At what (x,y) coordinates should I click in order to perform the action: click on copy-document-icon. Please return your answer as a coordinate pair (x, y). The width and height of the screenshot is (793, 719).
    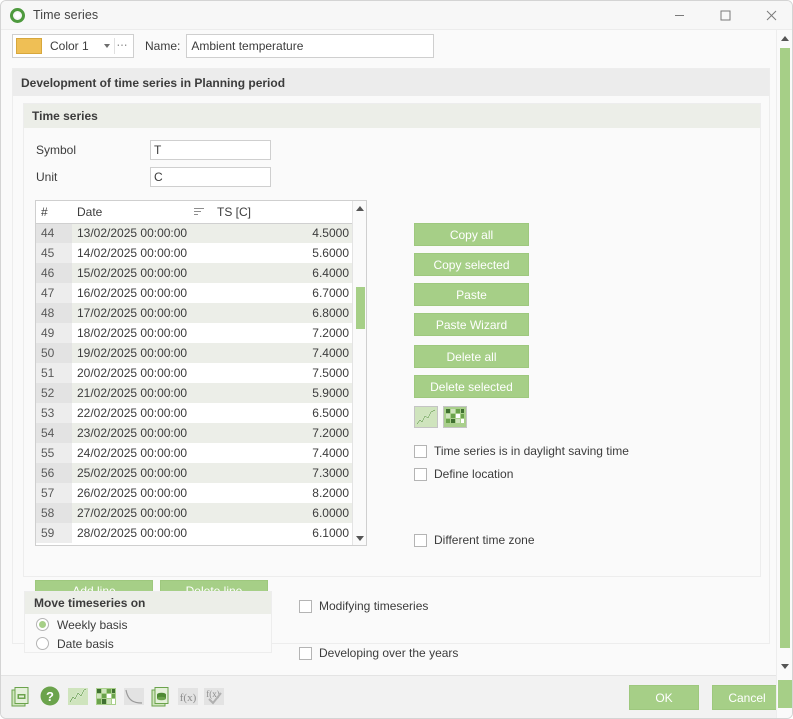
    Looking at the image, I should click on (22, 696).